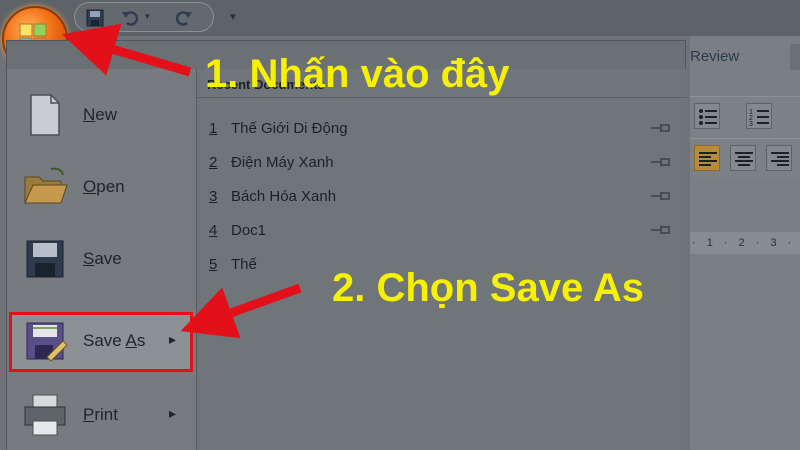 The width and height of the screenshot is (800, 450). Describe the element at coordinates (745, 116) in the screenshot. I see `list-buttons-row: 1 2 3` at that location.